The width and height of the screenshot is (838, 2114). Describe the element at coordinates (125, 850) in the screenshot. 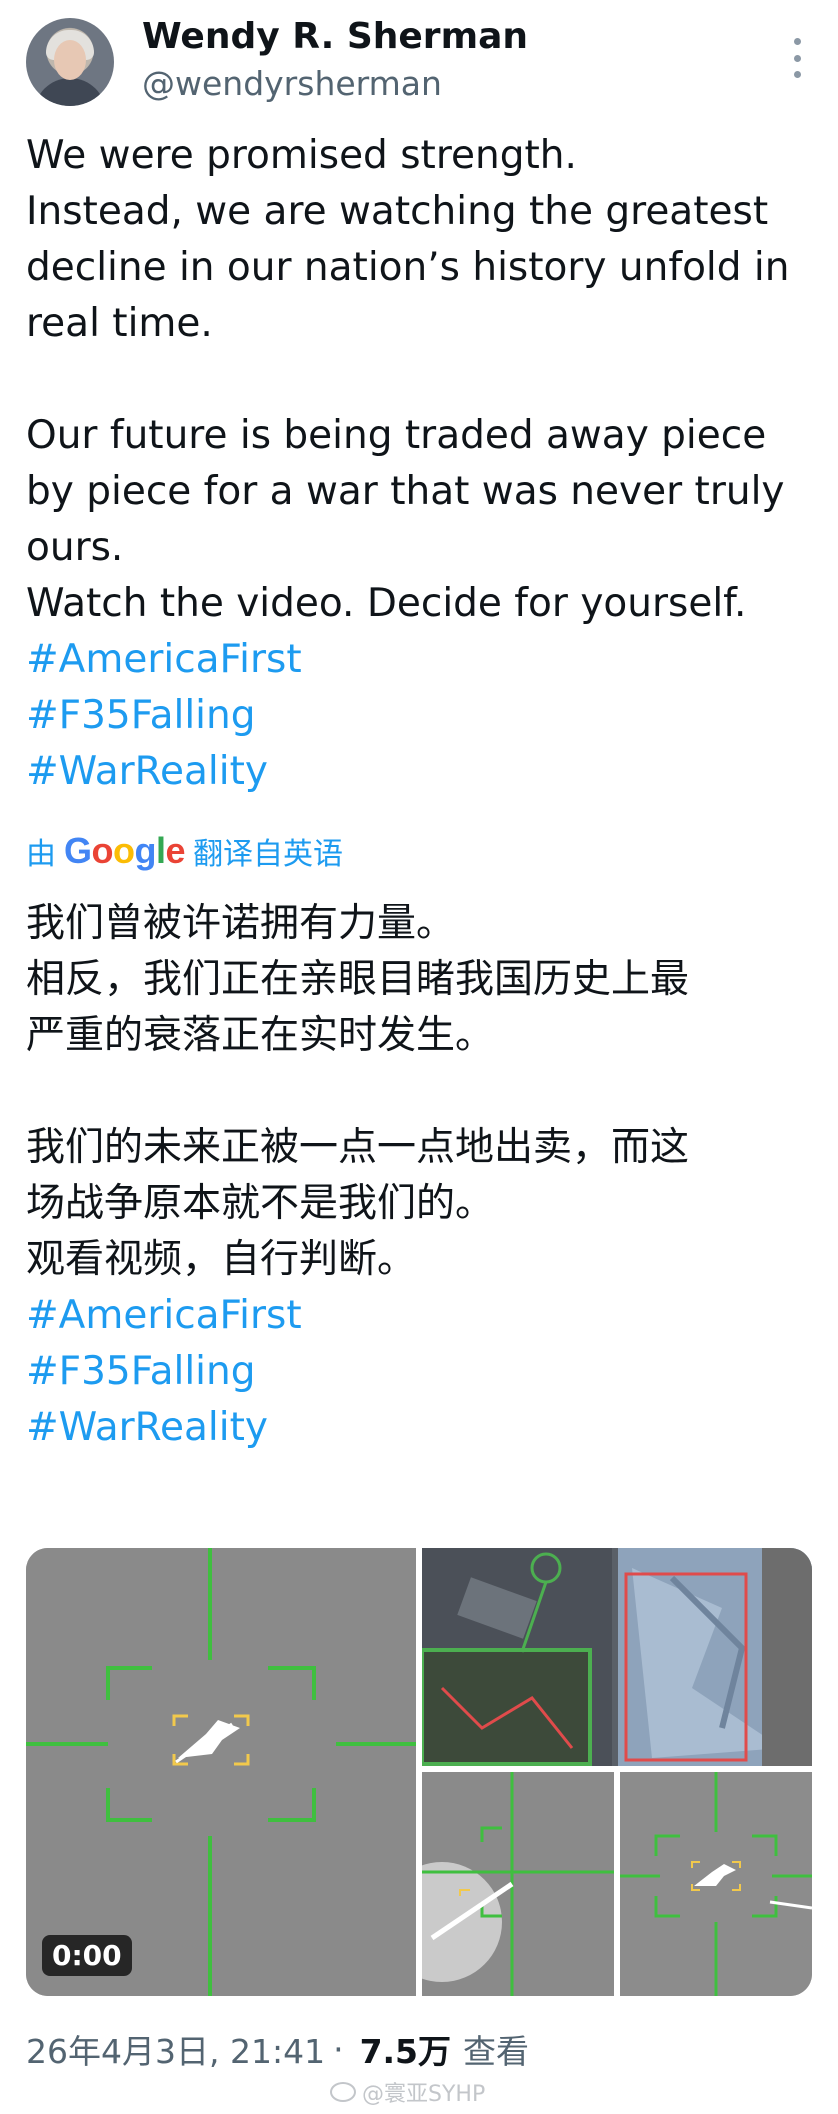

I see `google-logo: Google` at that location.